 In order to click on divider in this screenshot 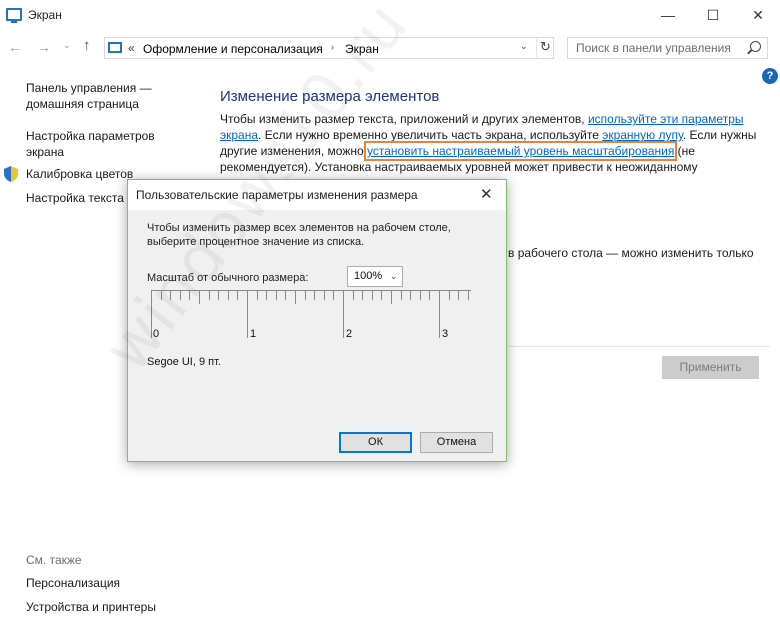, I will do `click(639, 346)`.